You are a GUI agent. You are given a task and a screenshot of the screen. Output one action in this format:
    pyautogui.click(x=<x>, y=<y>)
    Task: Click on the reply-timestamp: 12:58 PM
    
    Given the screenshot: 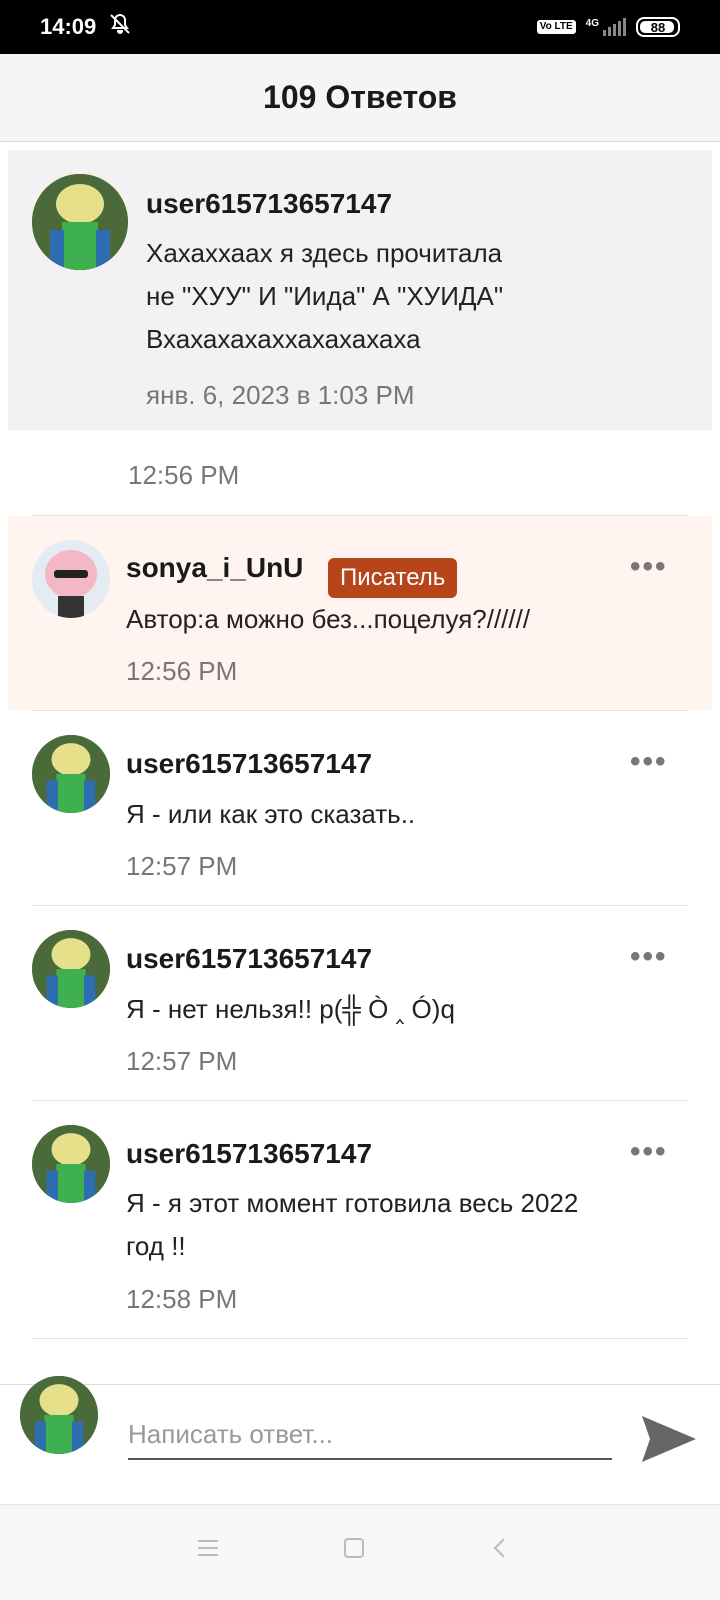 What is the action you would take?
    pyautogui.click(x=182, y=1299)
    